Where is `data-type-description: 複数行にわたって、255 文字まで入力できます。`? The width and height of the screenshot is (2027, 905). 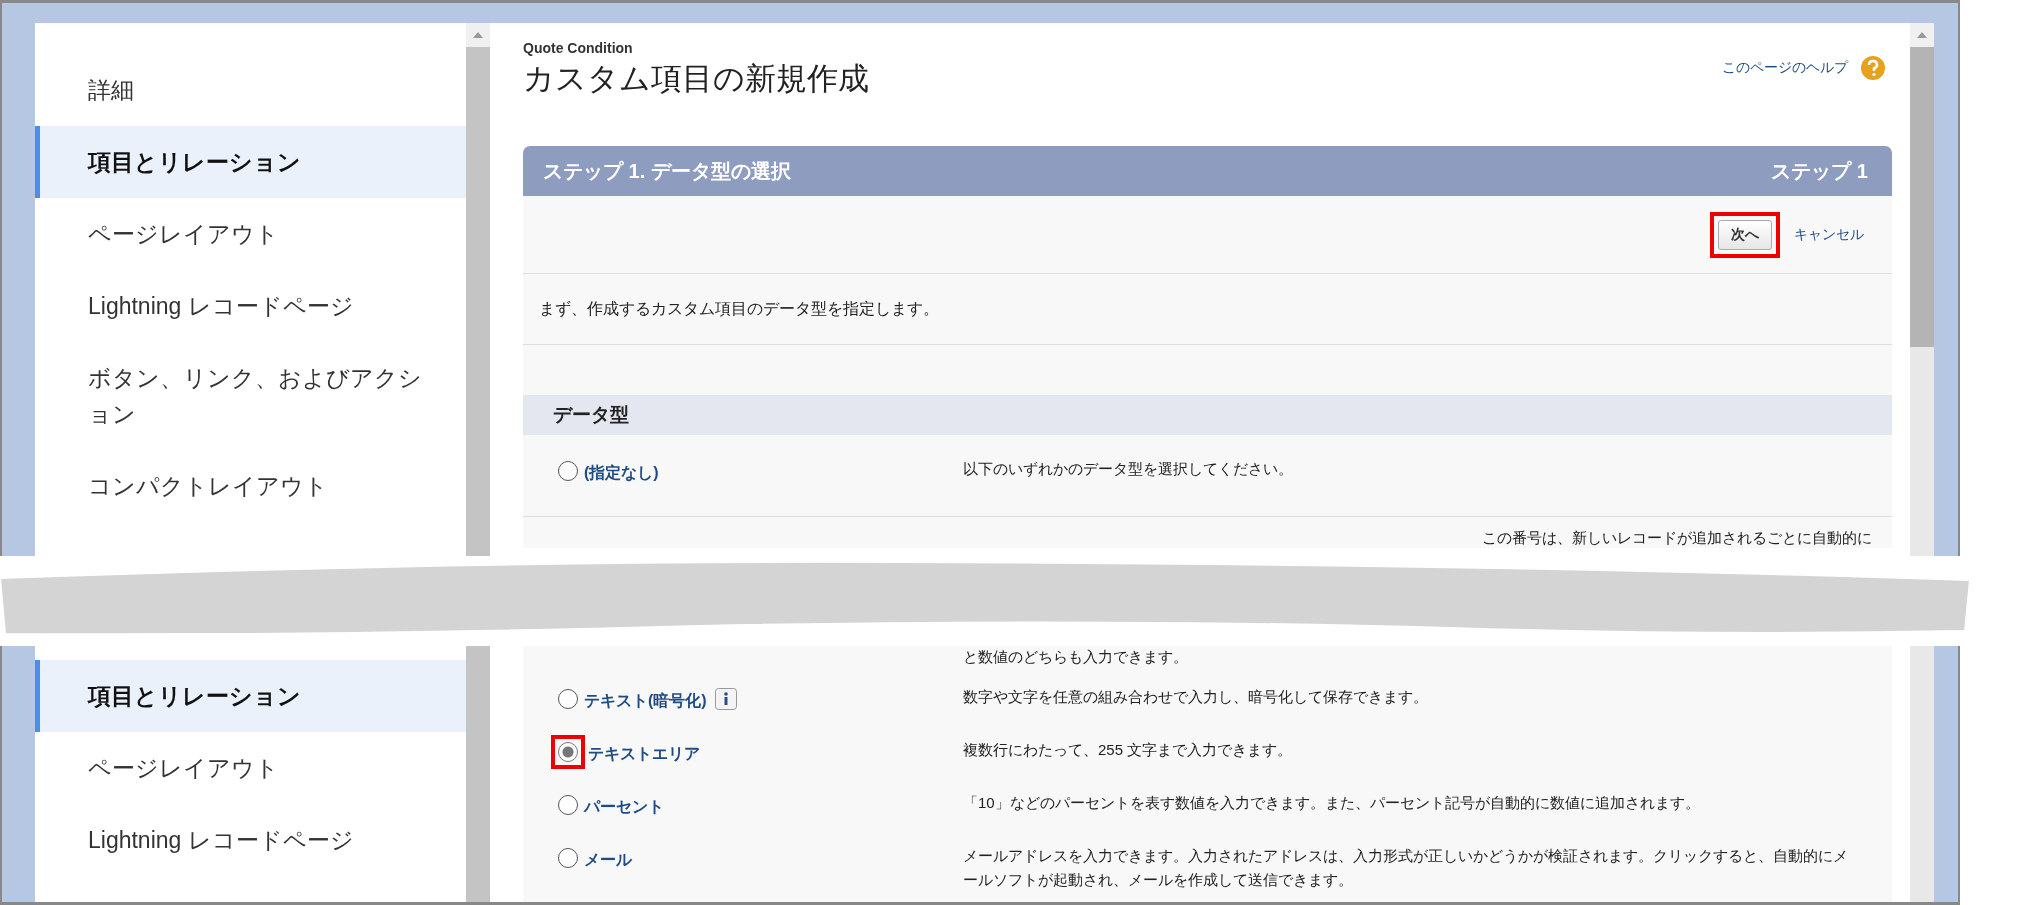 data-type-description: 複数行にわたって、255 文字まで入力できます。 is located at coordinates (1128, 750).